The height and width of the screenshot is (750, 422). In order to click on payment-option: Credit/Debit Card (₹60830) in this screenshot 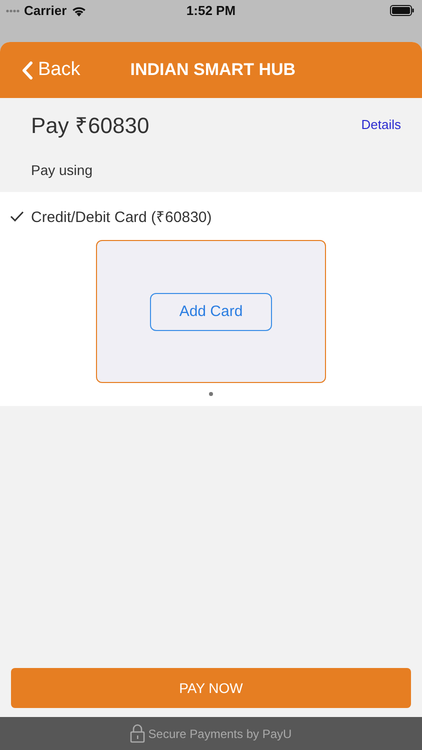, I will do `click(111, 216)`.